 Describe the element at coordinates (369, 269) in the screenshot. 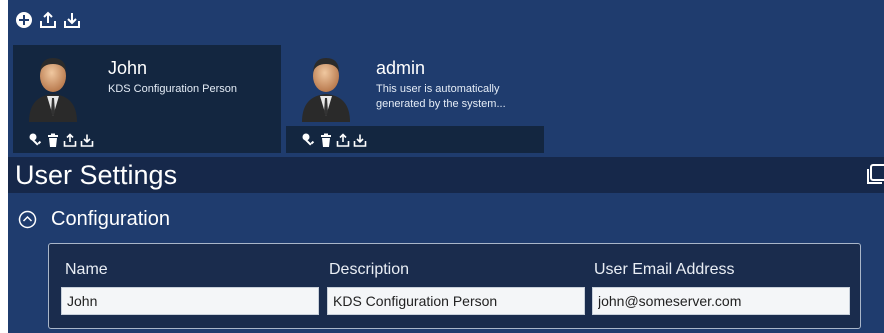

I see `description-label: Description` at that location.